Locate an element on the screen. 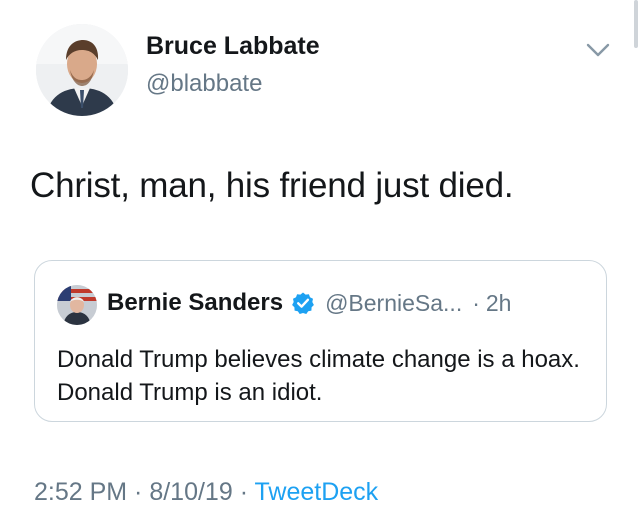 Image resolution: width=640 pixels, height=523 pixels. tweet-source-link: TweetDeck is located at coordinates (317, 492).